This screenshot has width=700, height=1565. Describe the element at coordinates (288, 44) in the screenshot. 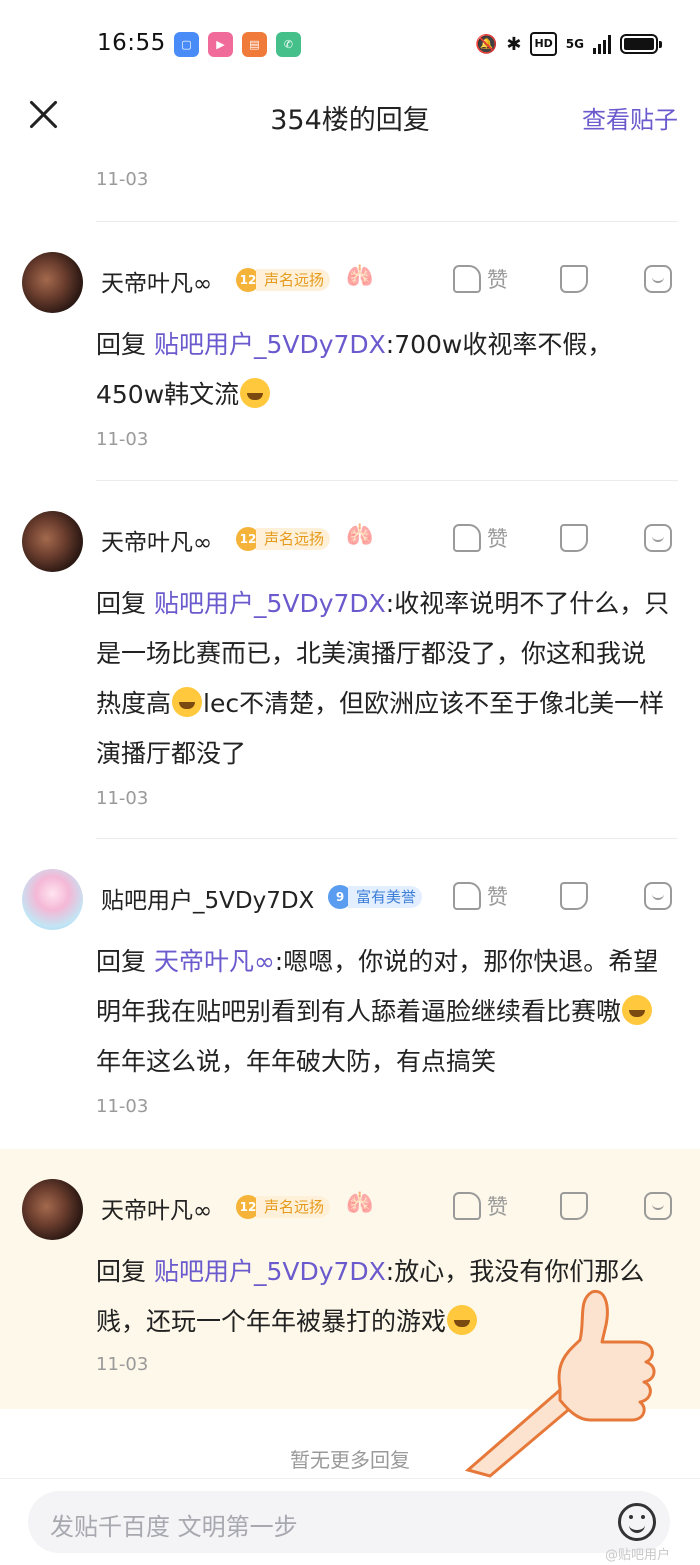

I see `phone-icon: ✆` at that location.